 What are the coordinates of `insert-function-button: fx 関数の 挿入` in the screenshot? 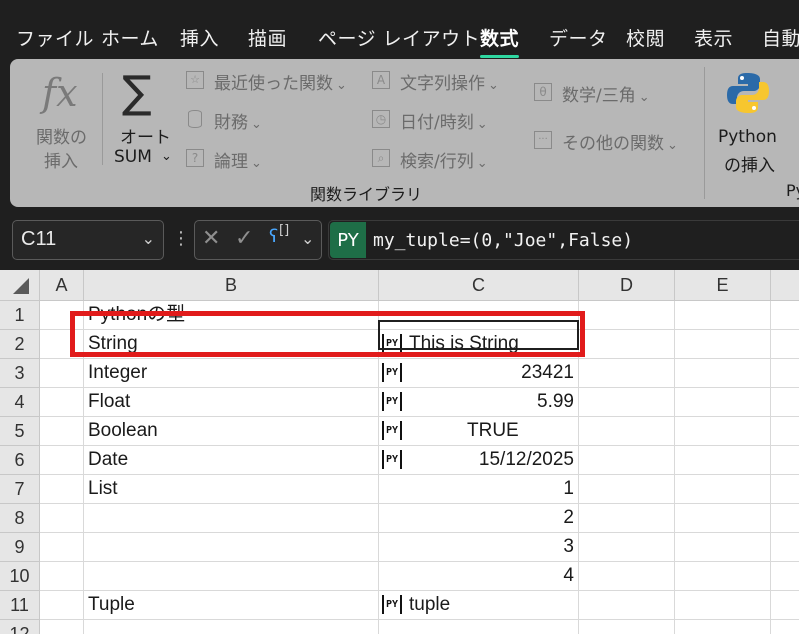 It's located at (55, 122).